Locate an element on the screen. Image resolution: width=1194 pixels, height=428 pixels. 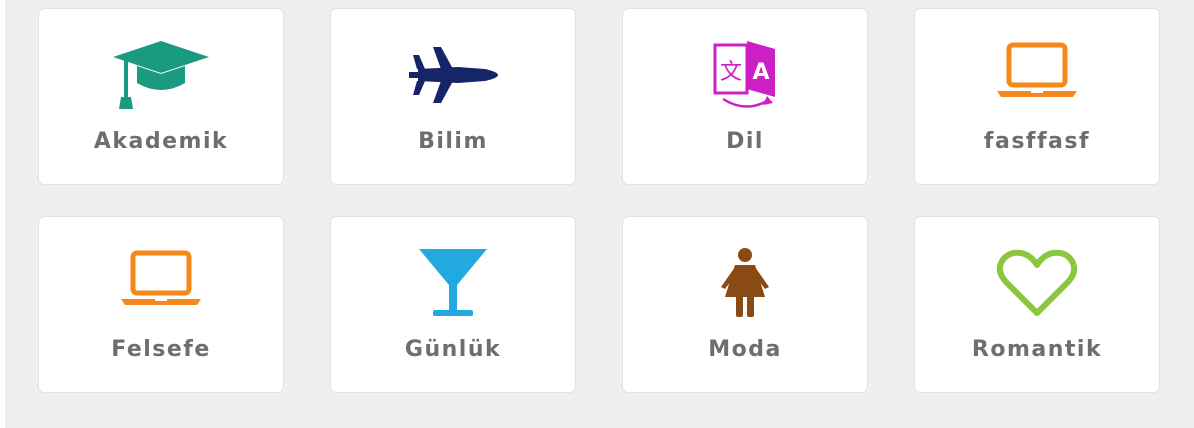
category-card-romantik: Romantik is located at coordinates (1037, 304).